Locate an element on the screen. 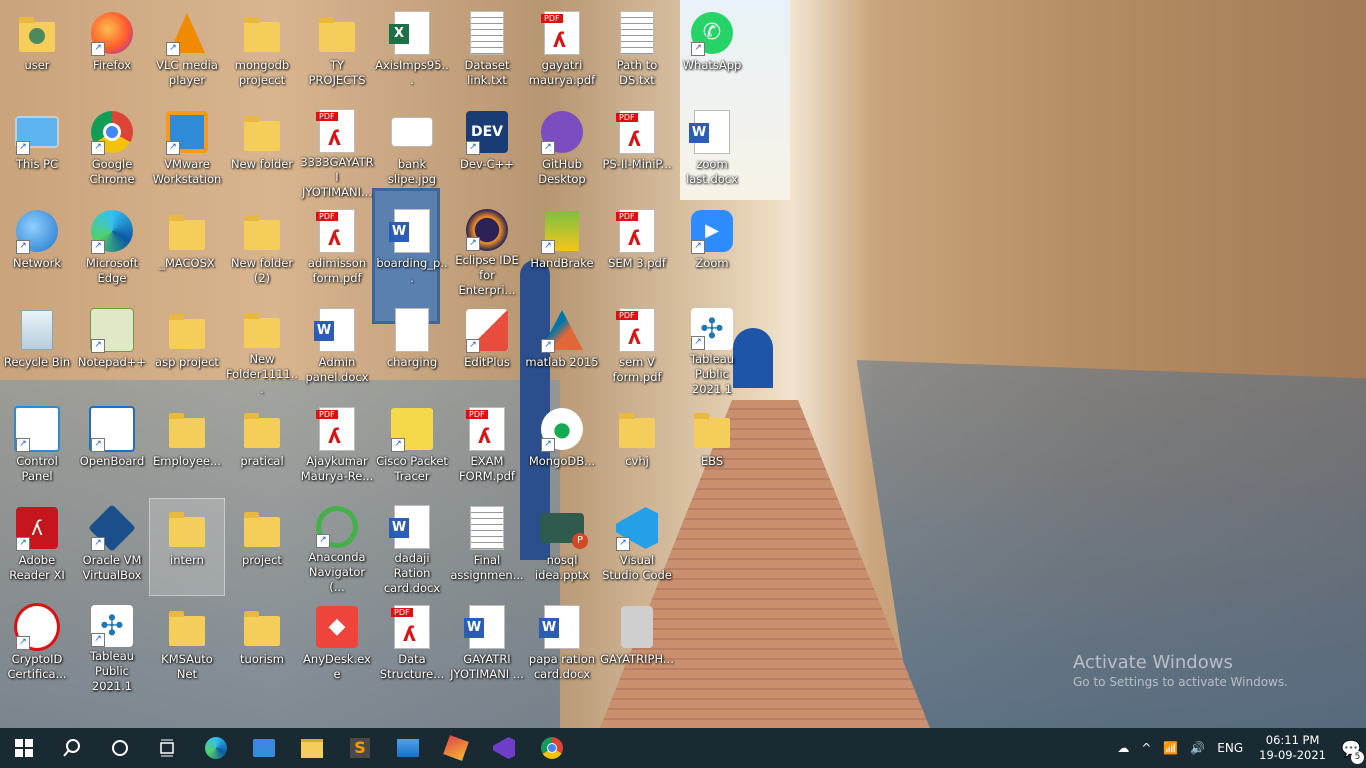  desktop-icon-project: project is located at coordinates (262, 547).